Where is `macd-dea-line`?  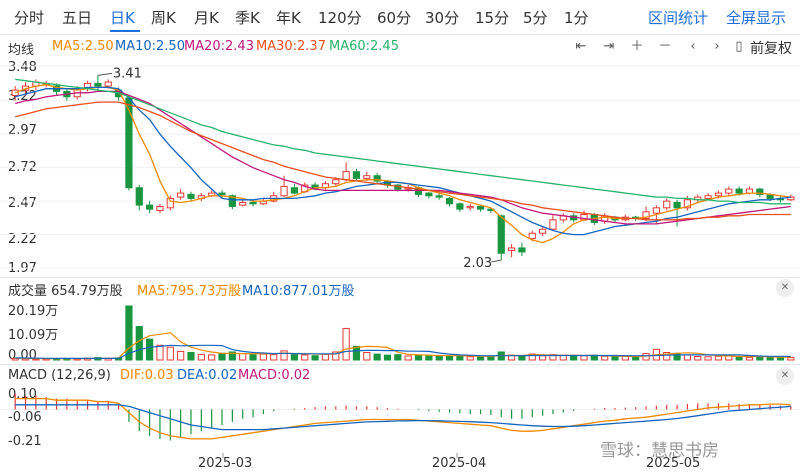
macd-dea-line is located at coordinates (403, 417).